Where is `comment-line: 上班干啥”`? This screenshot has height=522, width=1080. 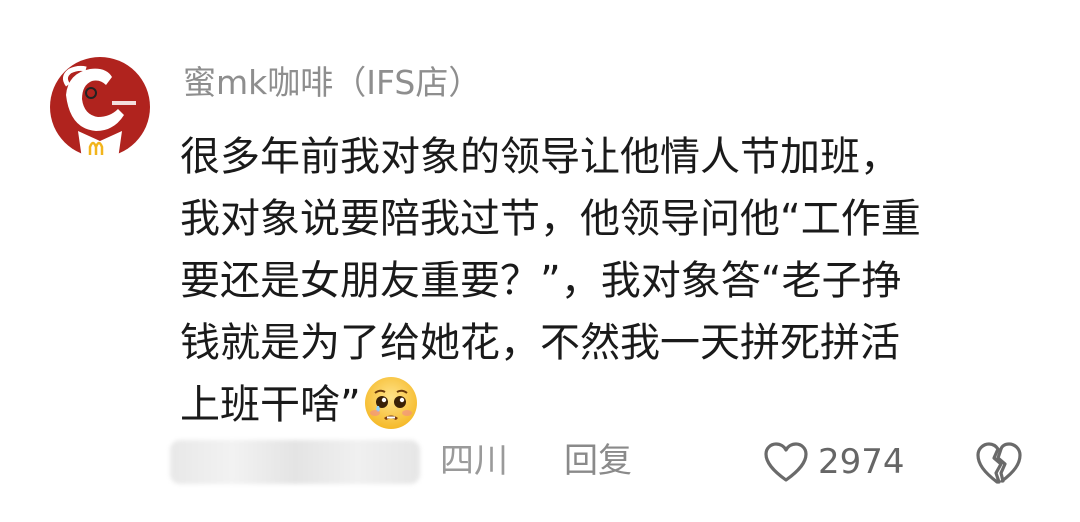
comment-line: 上班干啥” is located at coordinates (270, 405).